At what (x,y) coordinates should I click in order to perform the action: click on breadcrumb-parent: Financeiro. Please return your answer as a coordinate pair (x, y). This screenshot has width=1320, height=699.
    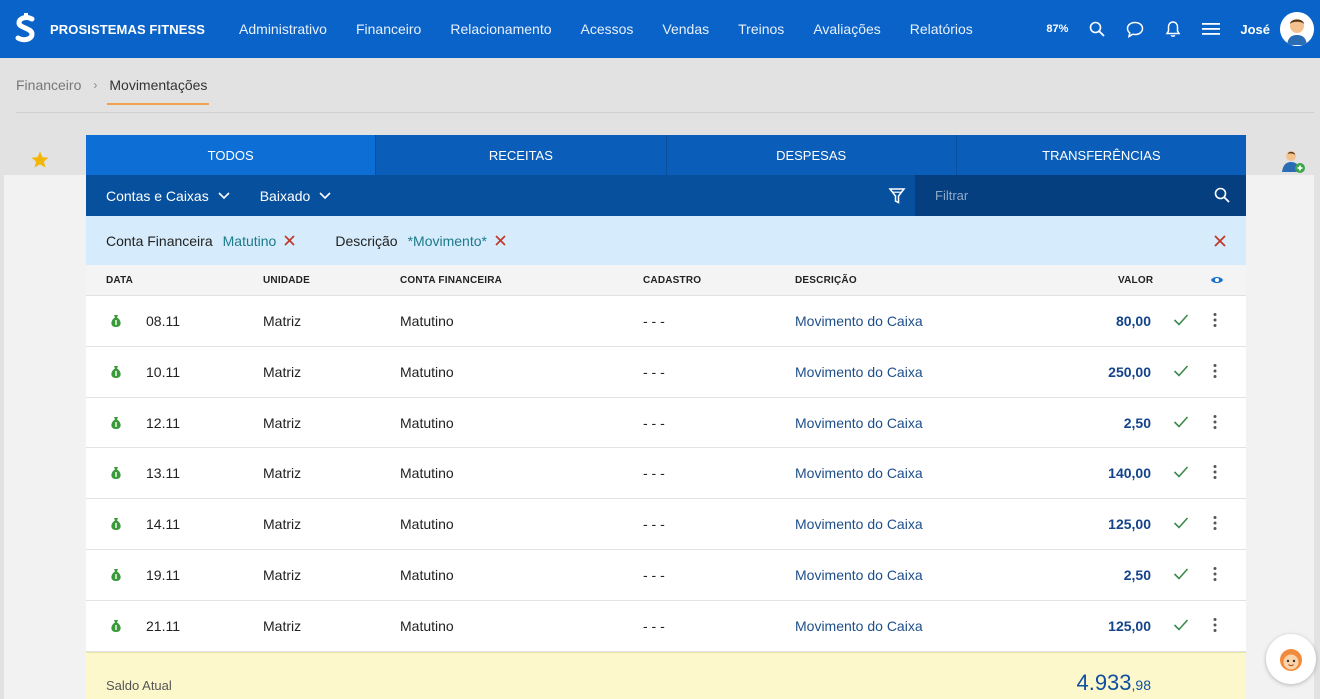
    Looking at the image, I should click on (48, 85).